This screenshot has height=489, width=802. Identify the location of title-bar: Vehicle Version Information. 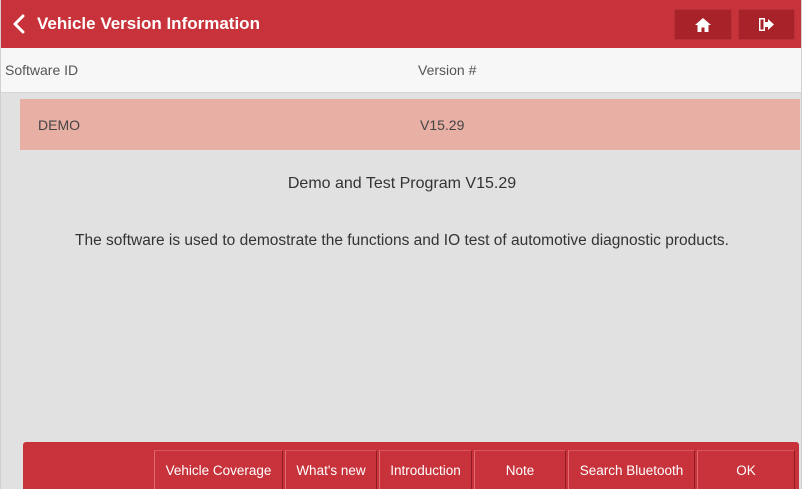
(401, 24).